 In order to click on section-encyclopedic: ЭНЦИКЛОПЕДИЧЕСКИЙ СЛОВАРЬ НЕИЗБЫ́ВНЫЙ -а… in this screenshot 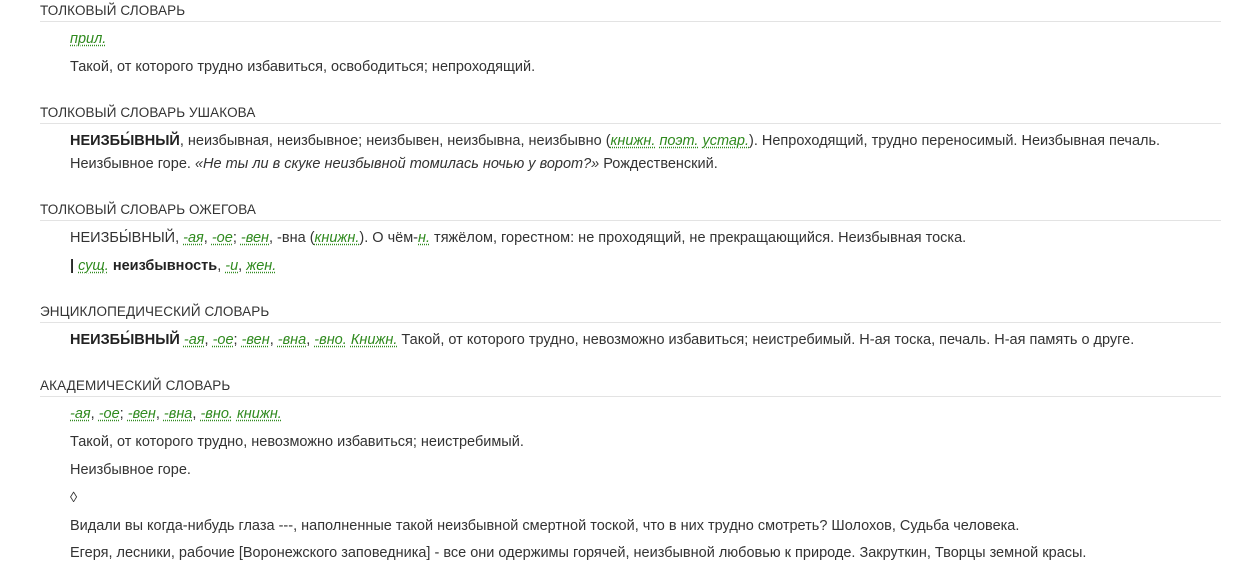, I will do `click(630, 328)`.